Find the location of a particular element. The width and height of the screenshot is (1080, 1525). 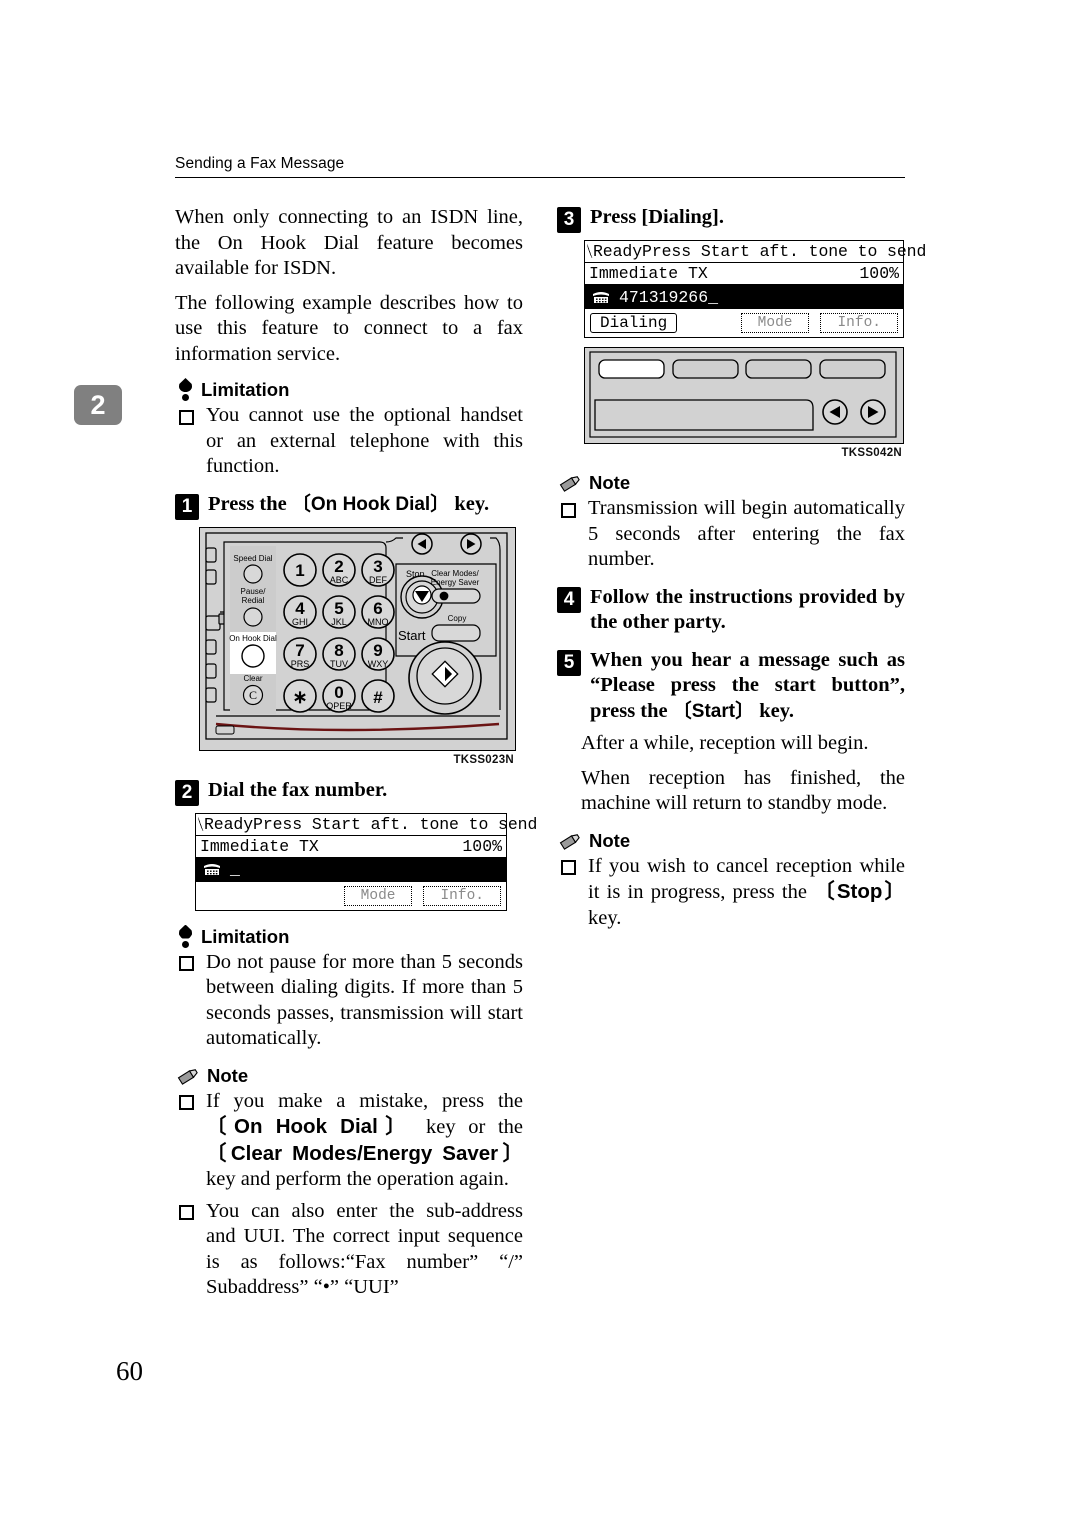

lcd1-softkey-row: Mode Info. is located at coordinates (351, 896).